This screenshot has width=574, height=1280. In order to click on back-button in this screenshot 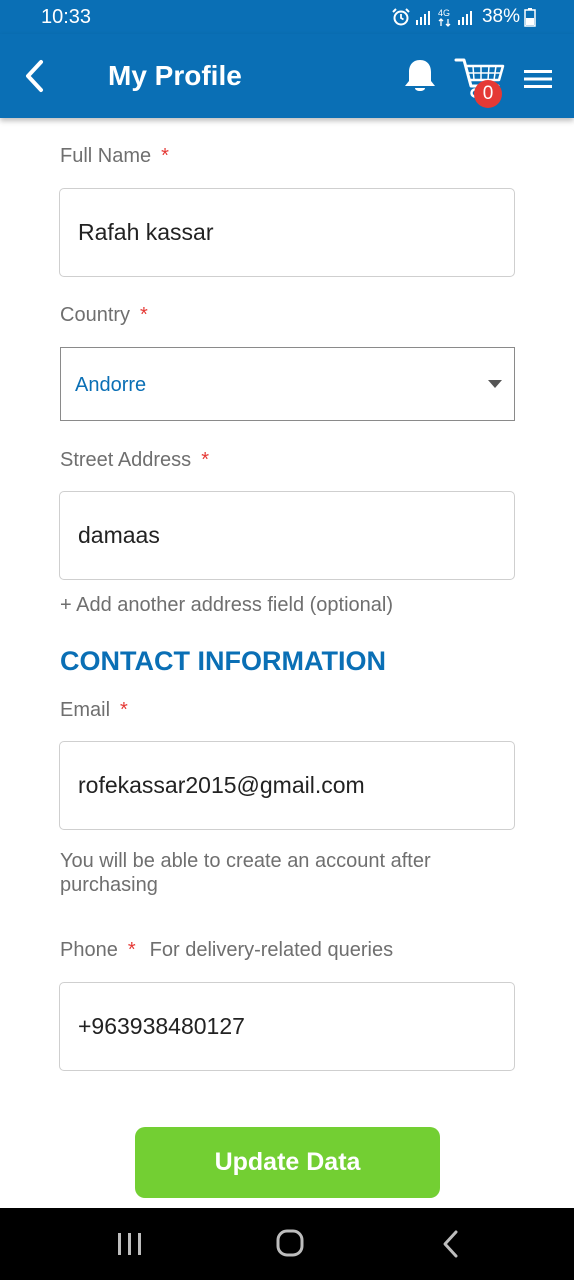, I will do `click(34, 76)`.